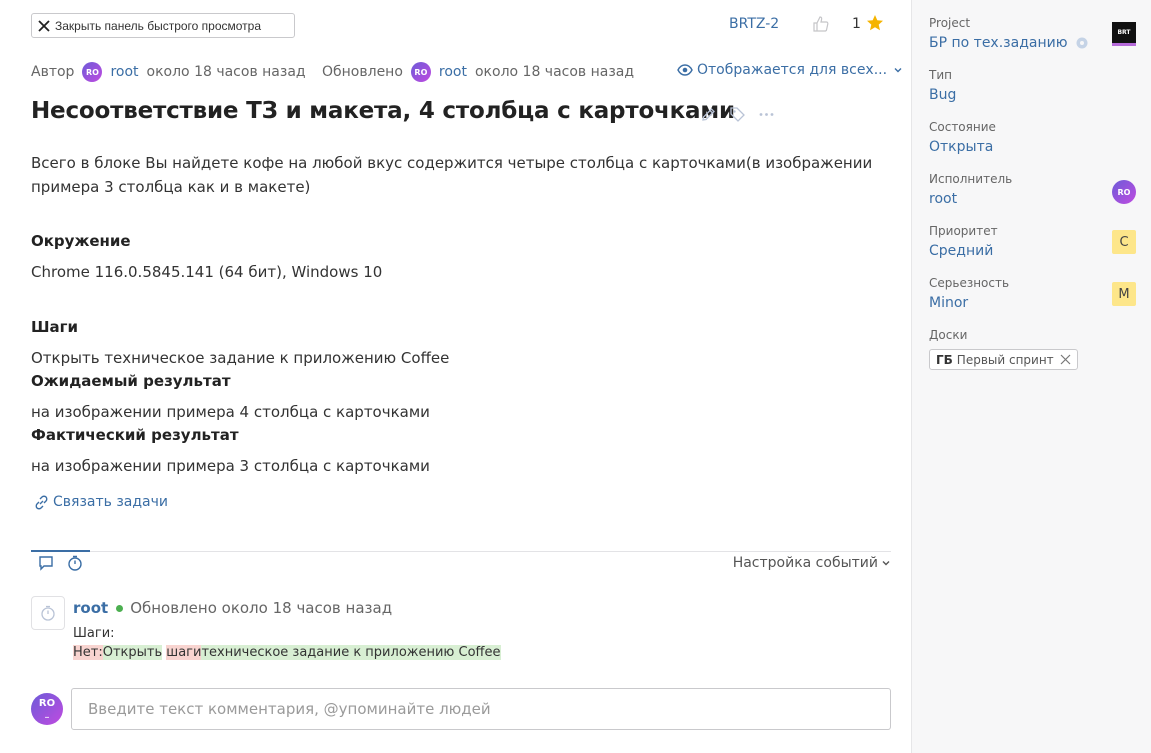  Describe the element at coordinates (1124, 34) in the screenshot. I see `project-logo: BRT` at that location.